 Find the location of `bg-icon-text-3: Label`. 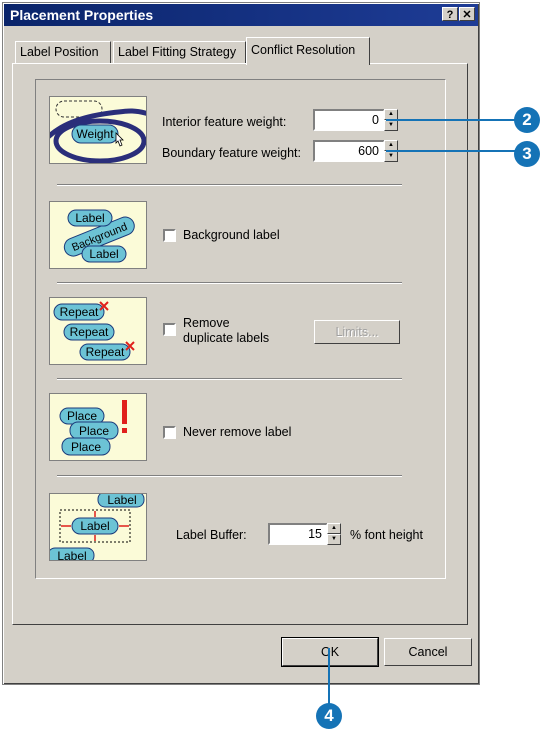

bg-icon-text-3: Label is located at coordinates (103, 254).